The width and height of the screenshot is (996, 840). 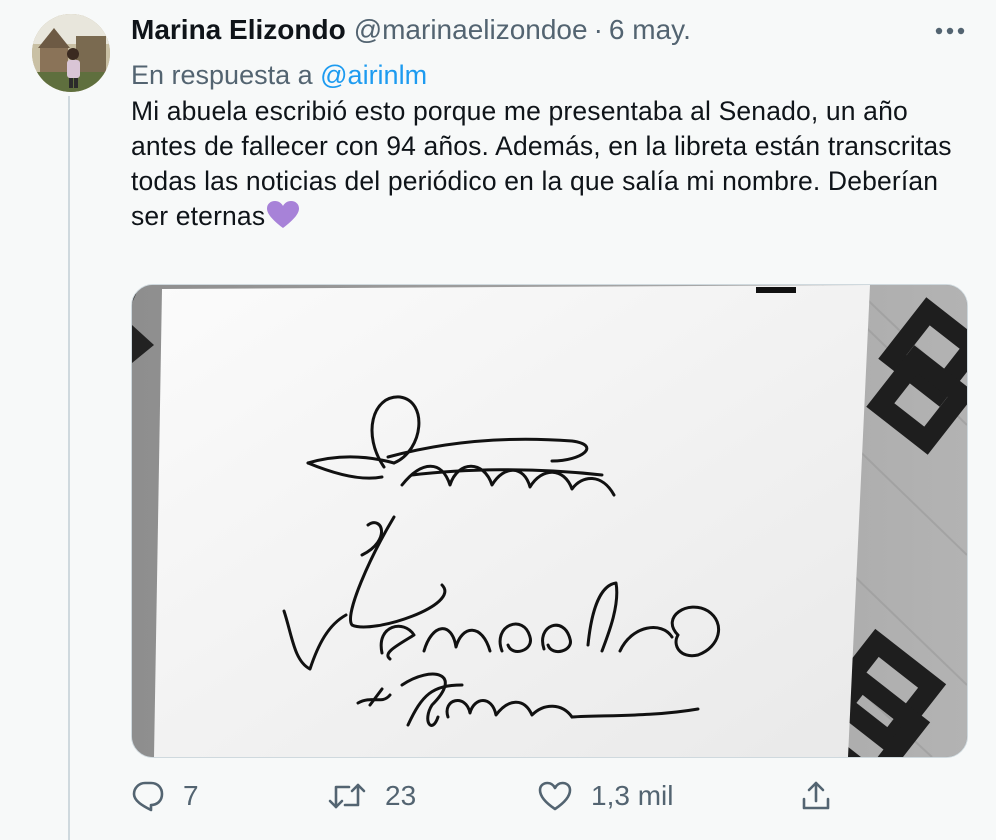 What do you see at coordinates (191, 795) in the screenshot?
I see `reply-count: 7` at bounding box center [191, 795].